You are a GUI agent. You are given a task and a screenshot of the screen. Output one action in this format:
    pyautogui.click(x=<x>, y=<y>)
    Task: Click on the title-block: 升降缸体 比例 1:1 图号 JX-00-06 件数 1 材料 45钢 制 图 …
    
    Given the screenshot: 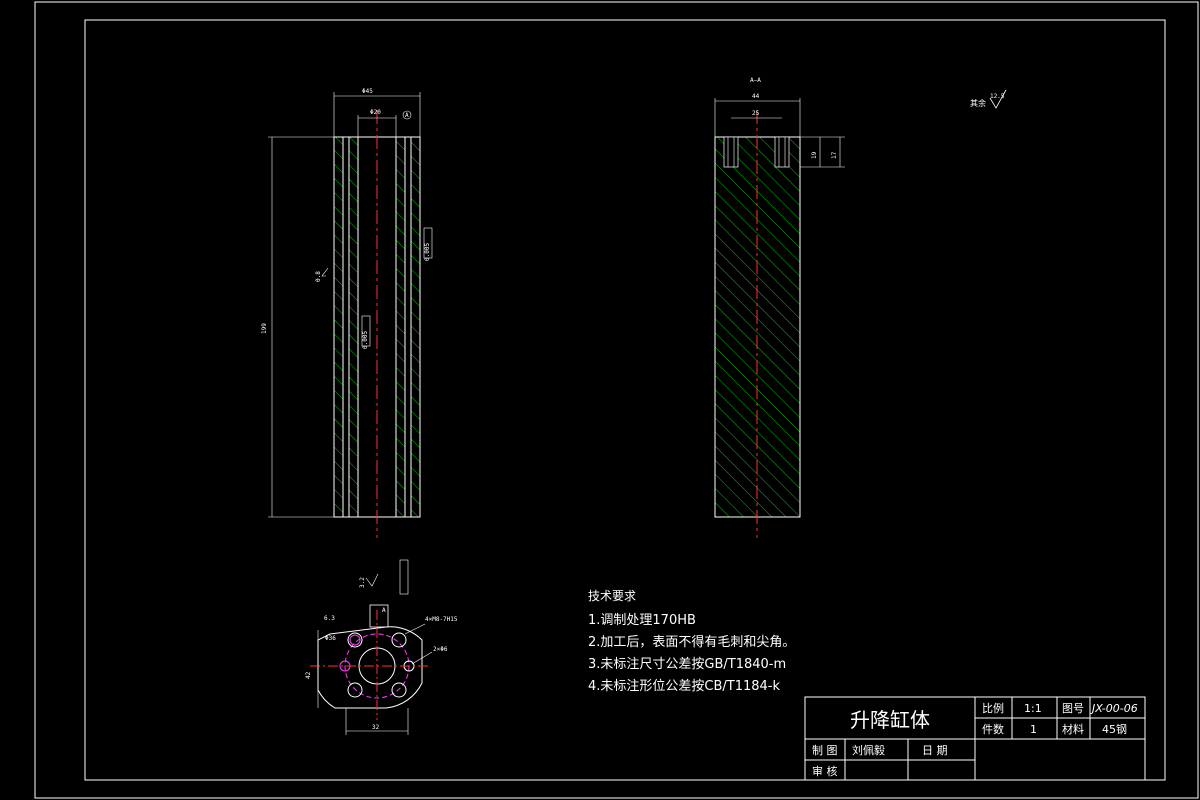 What is the action you would take?
    pyautogui.click(x=975, y=738)
    